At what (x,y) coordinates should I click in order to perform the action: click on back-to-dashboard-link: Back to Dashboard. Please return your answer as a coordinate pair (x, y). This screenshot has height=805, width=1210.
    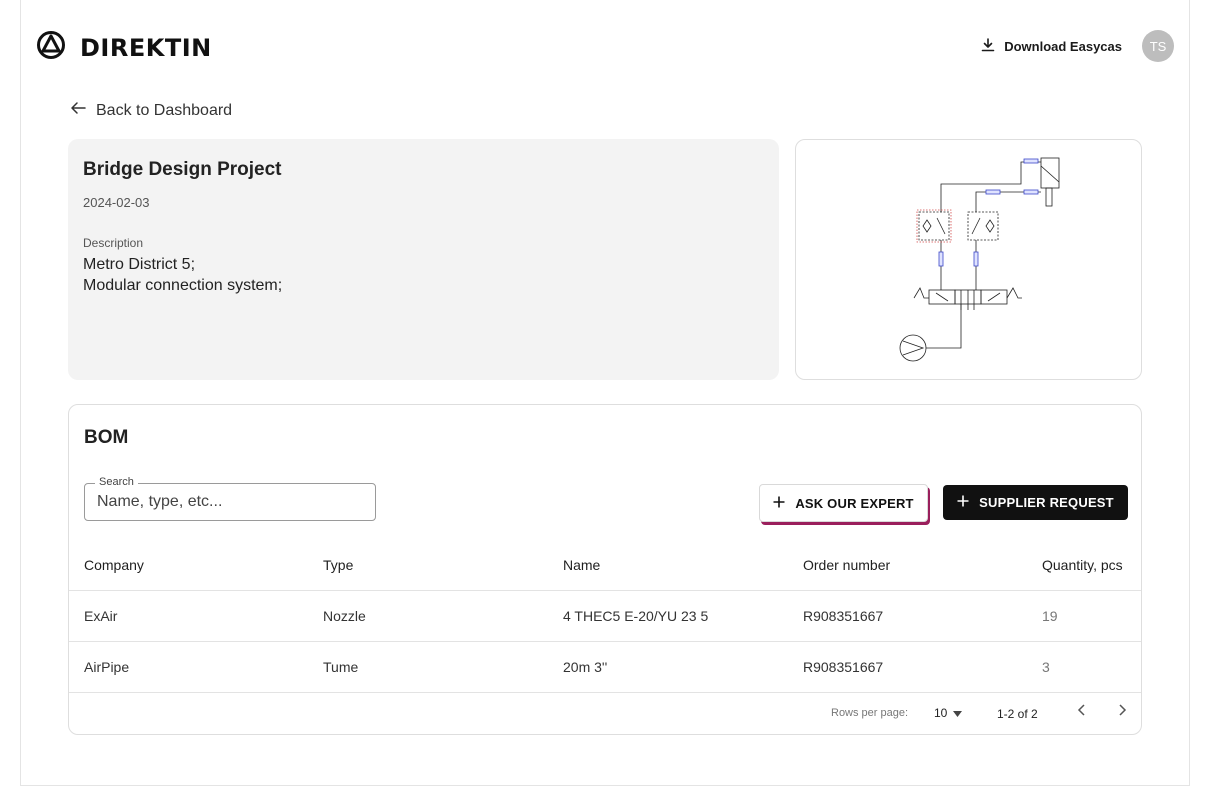
    Looking at the image, I should click on (151, 110).